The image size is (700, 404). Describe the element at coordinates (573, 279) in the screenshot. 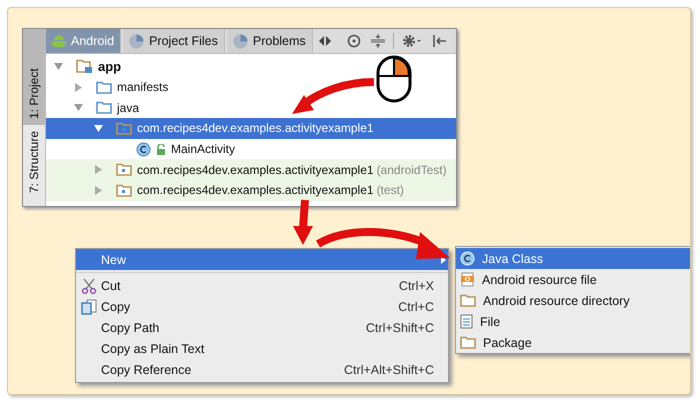

I see `menu-item: Android resource file` at that location.